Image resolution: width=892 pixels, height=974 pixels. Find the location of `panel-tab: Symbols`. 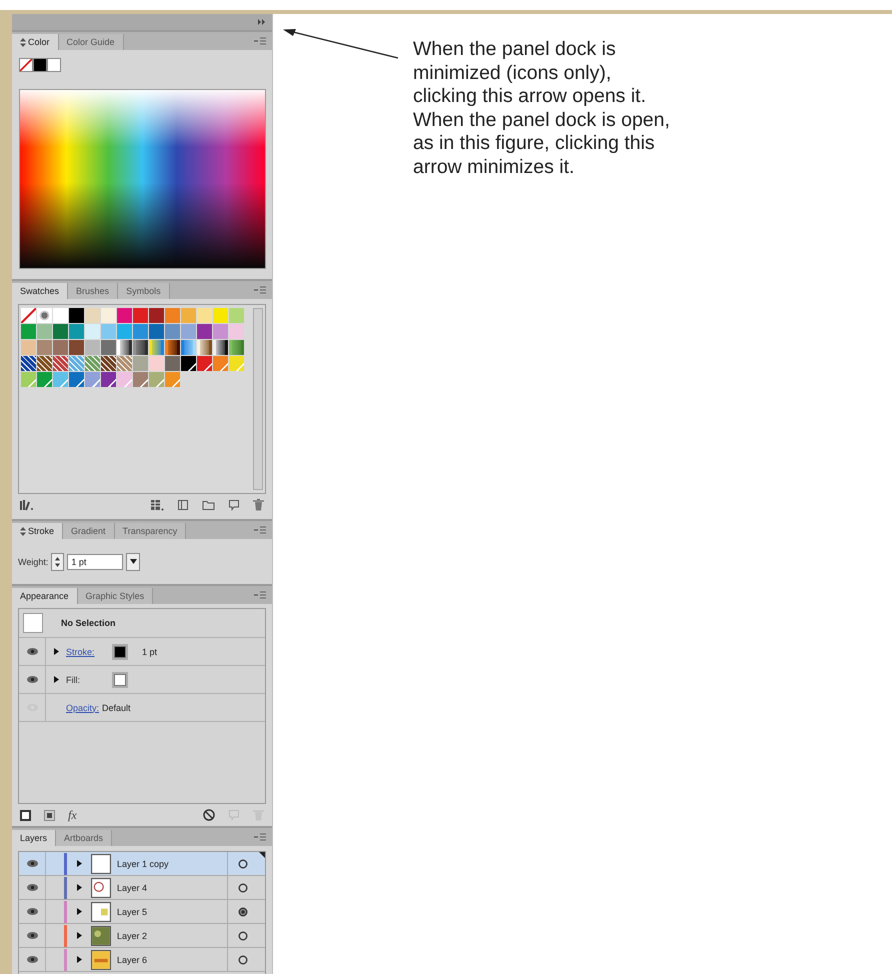

panel-tab: Symbols is located at coordinates (144, 291).